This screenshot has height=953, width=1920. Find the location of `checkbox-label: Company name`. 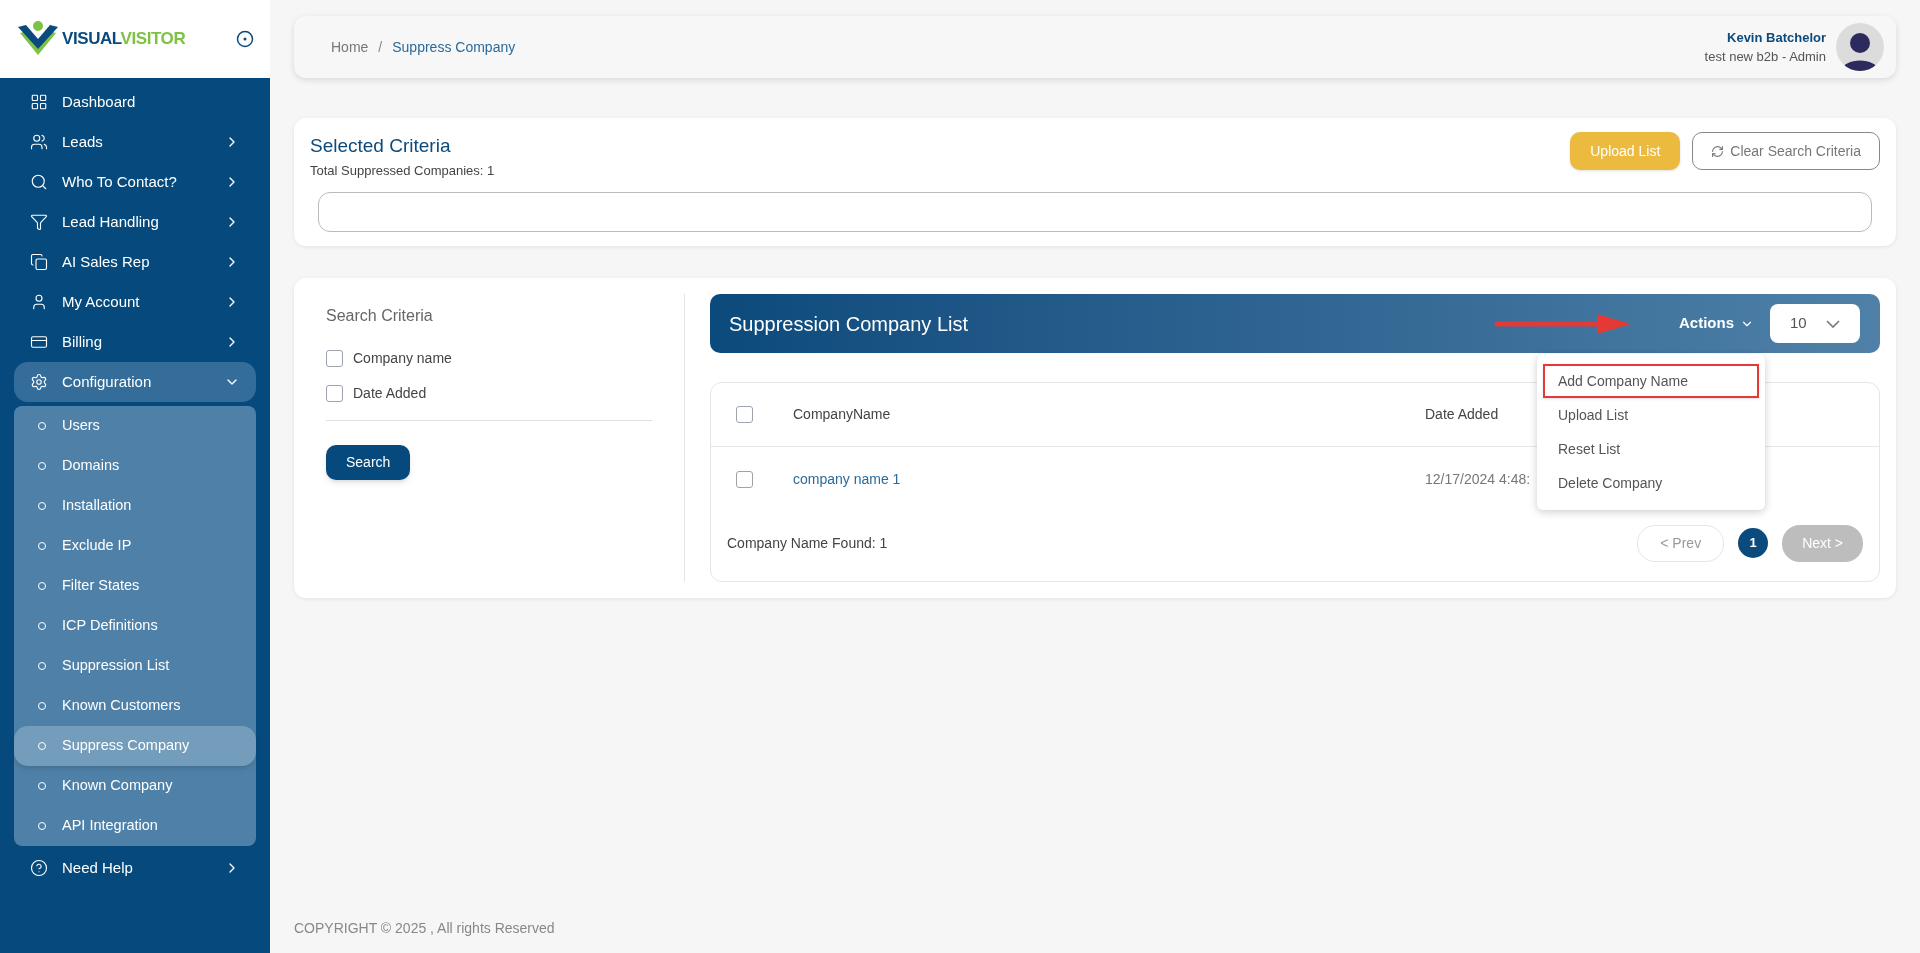

checkbox-label: Company name is located at coordinates (402, 358).